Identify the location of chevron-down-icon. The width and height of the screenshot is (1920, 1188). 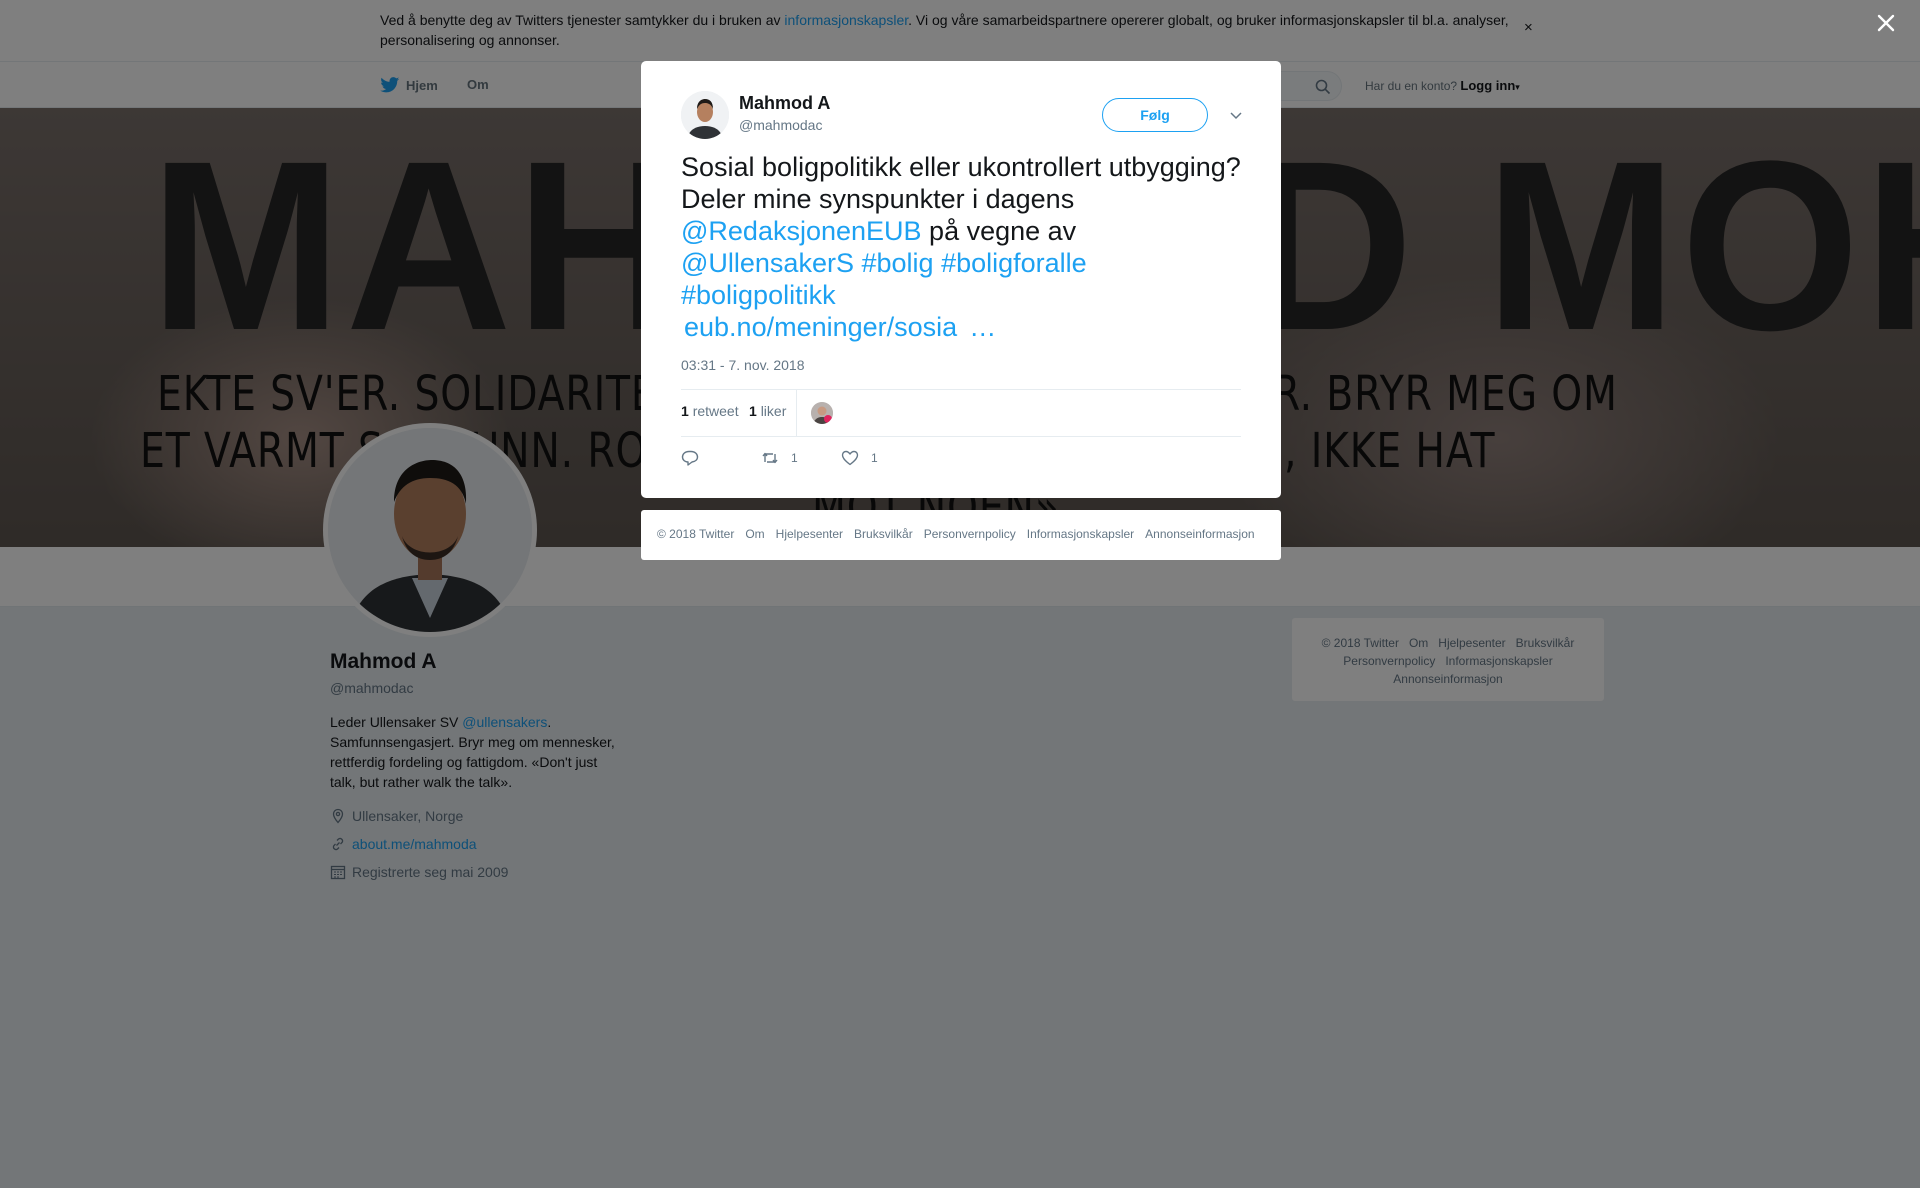
(1236, 115).